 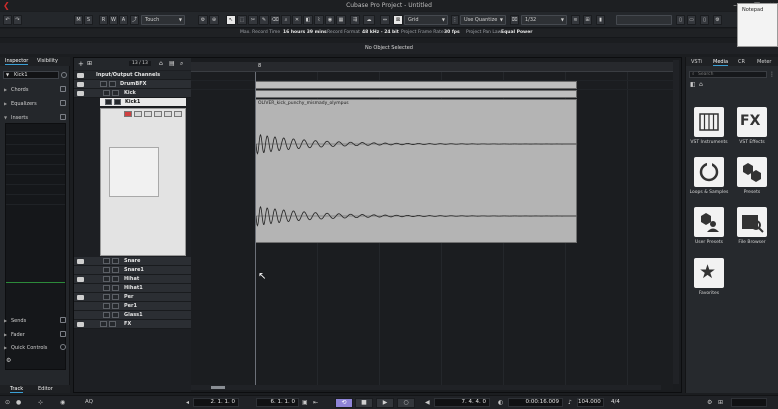 I want to click on track-row: Hihat, so click(x=132, y=279).